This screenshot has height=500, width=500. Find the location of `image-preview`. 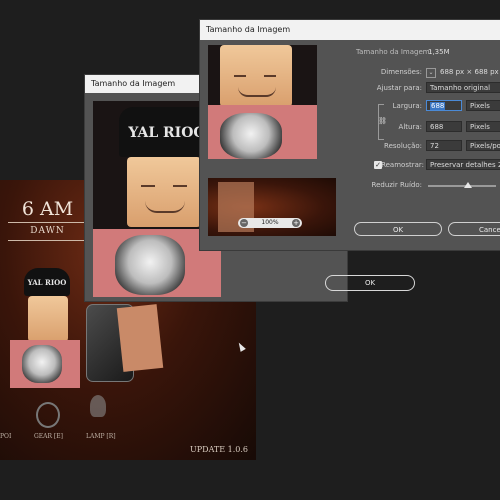

image-preview is located at coordinates (262, 102).